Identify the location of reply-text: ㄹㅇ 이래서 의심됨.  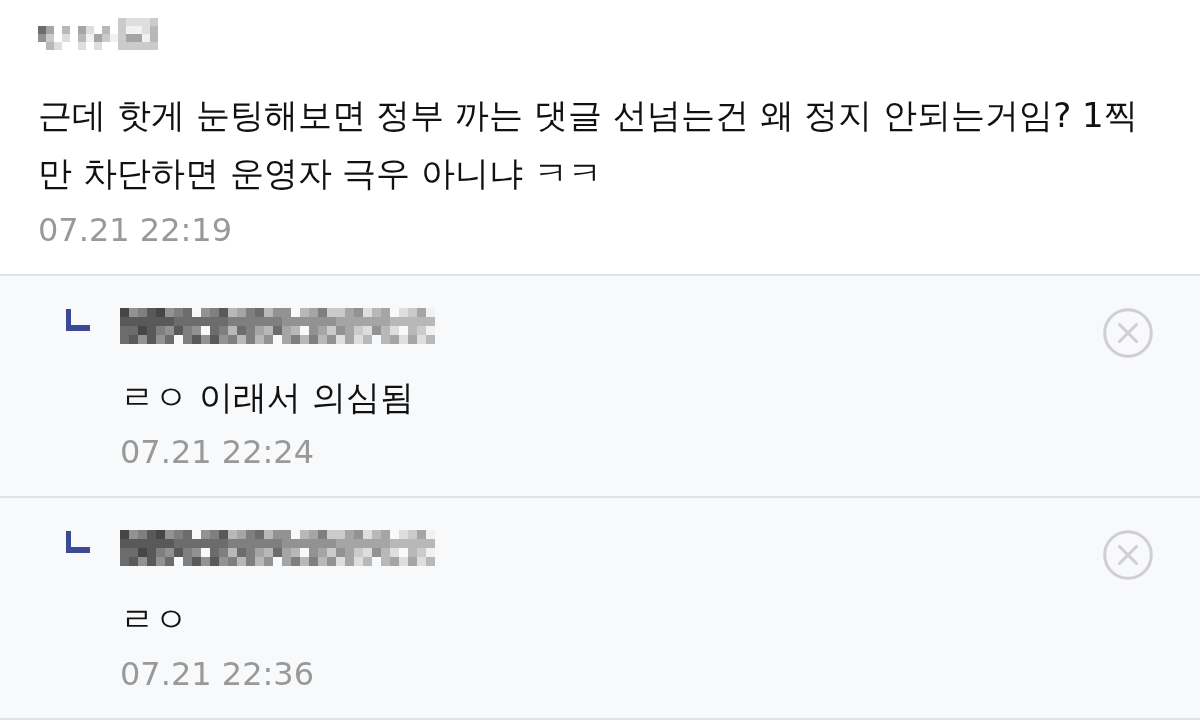
(267, 397).